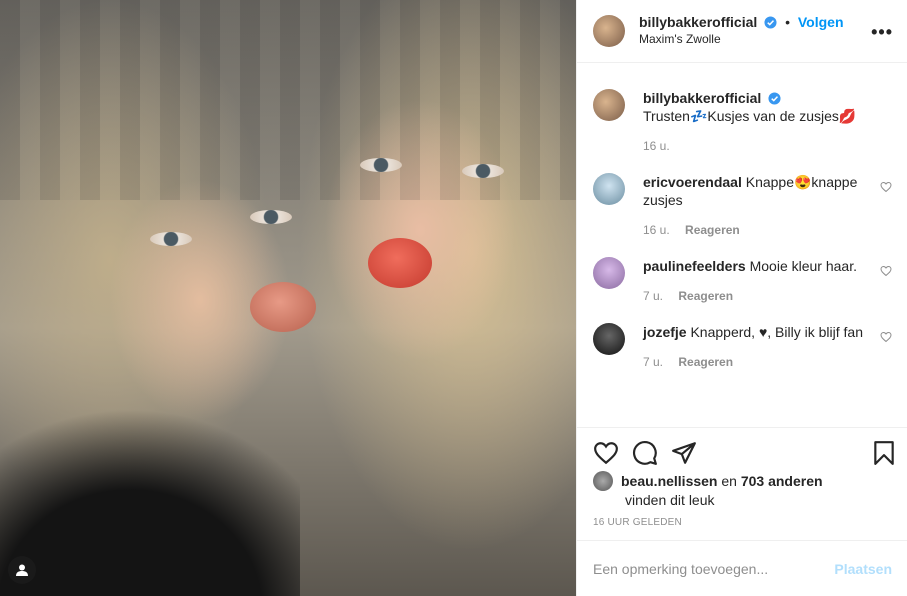 The image size is (907, 596). Describe the element at coordinates (22, 570) in the screenshot. I see `user-tag-icon` at that location.